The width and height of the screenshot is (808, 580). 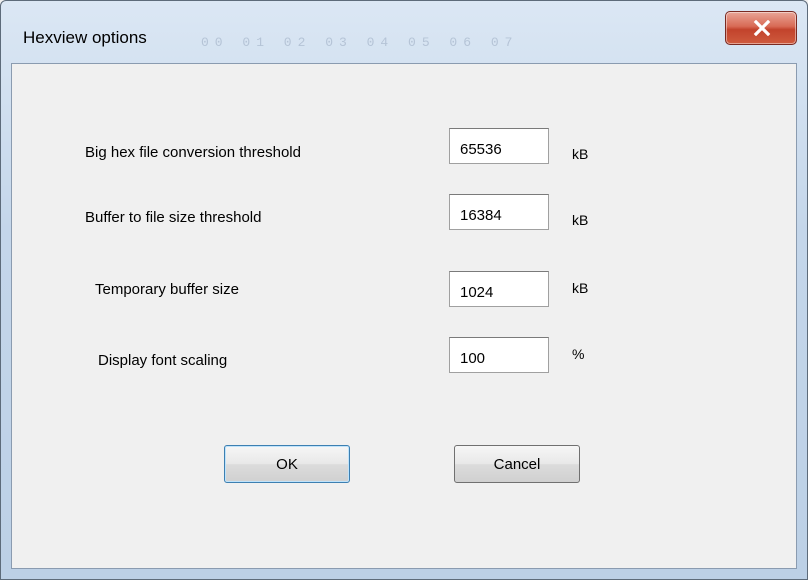 I want to click on unit-big-hex-threshold: kB, so click(x=580, y=154).